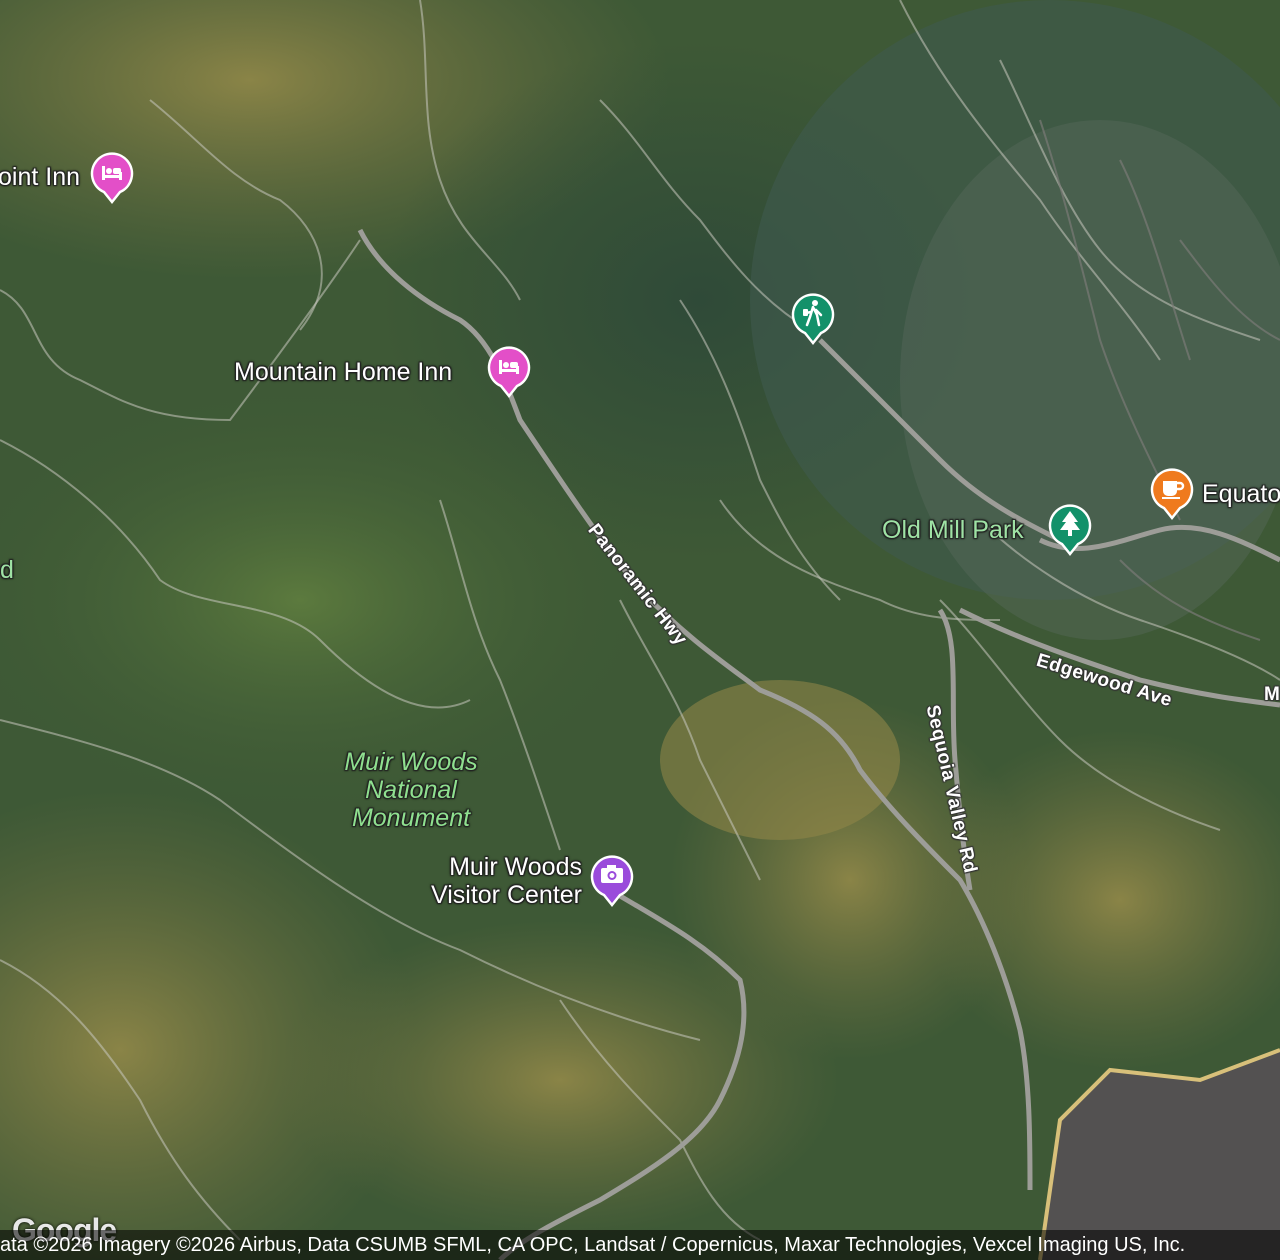 The width and height of the screenshot is (1280, 1260). Describe the element at coordinates (411, 790) in the screenshot. I see `area-label-muir-woods: Muir Woods National Monument` at that location.